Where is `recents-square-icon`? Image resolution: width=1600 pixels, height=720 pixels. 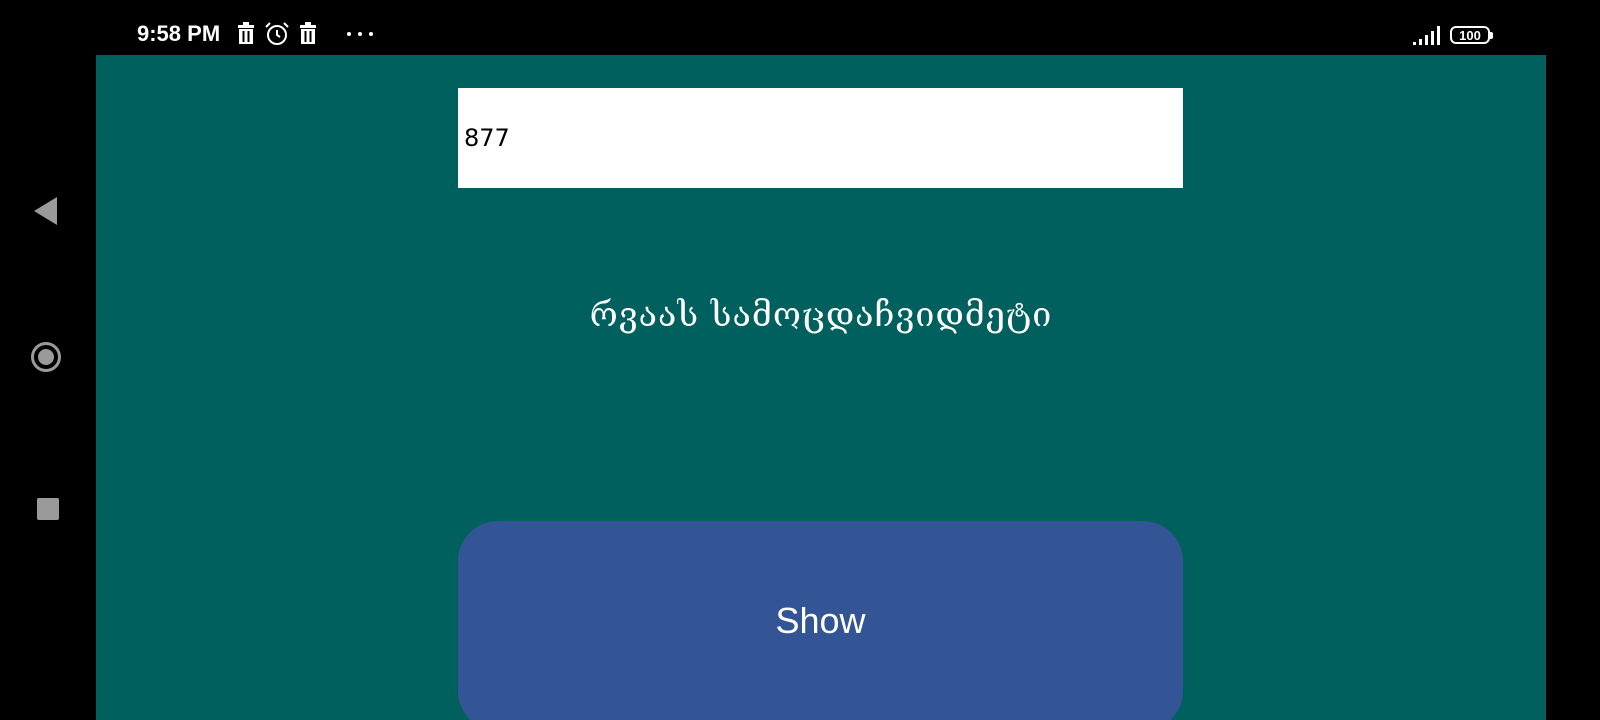 recents-square-icon is located at coordinates (48, 509).